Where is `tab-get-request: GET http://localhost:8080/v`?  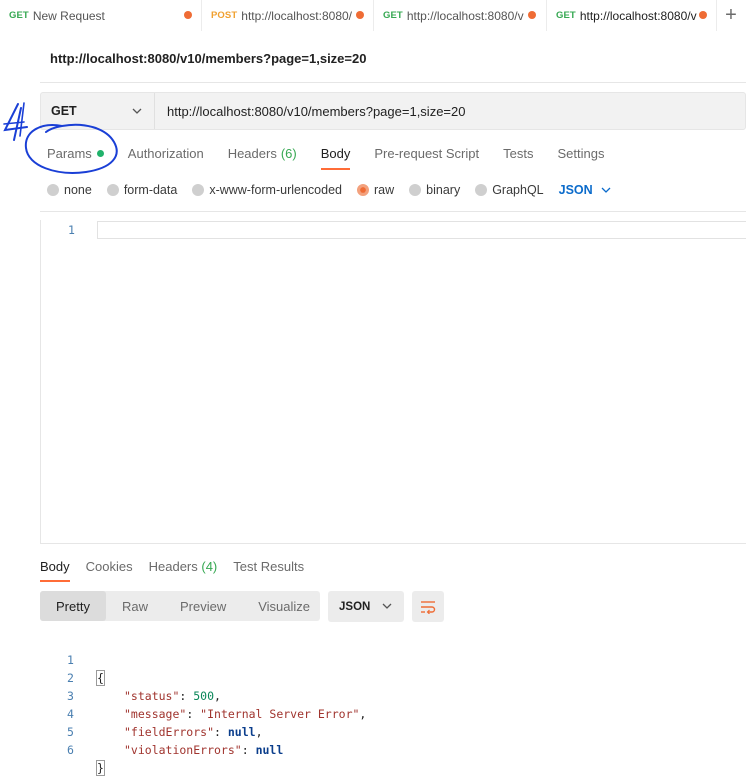 tab-get-request: GET http://localhost:8080/v is located at coordinates (460, 15).